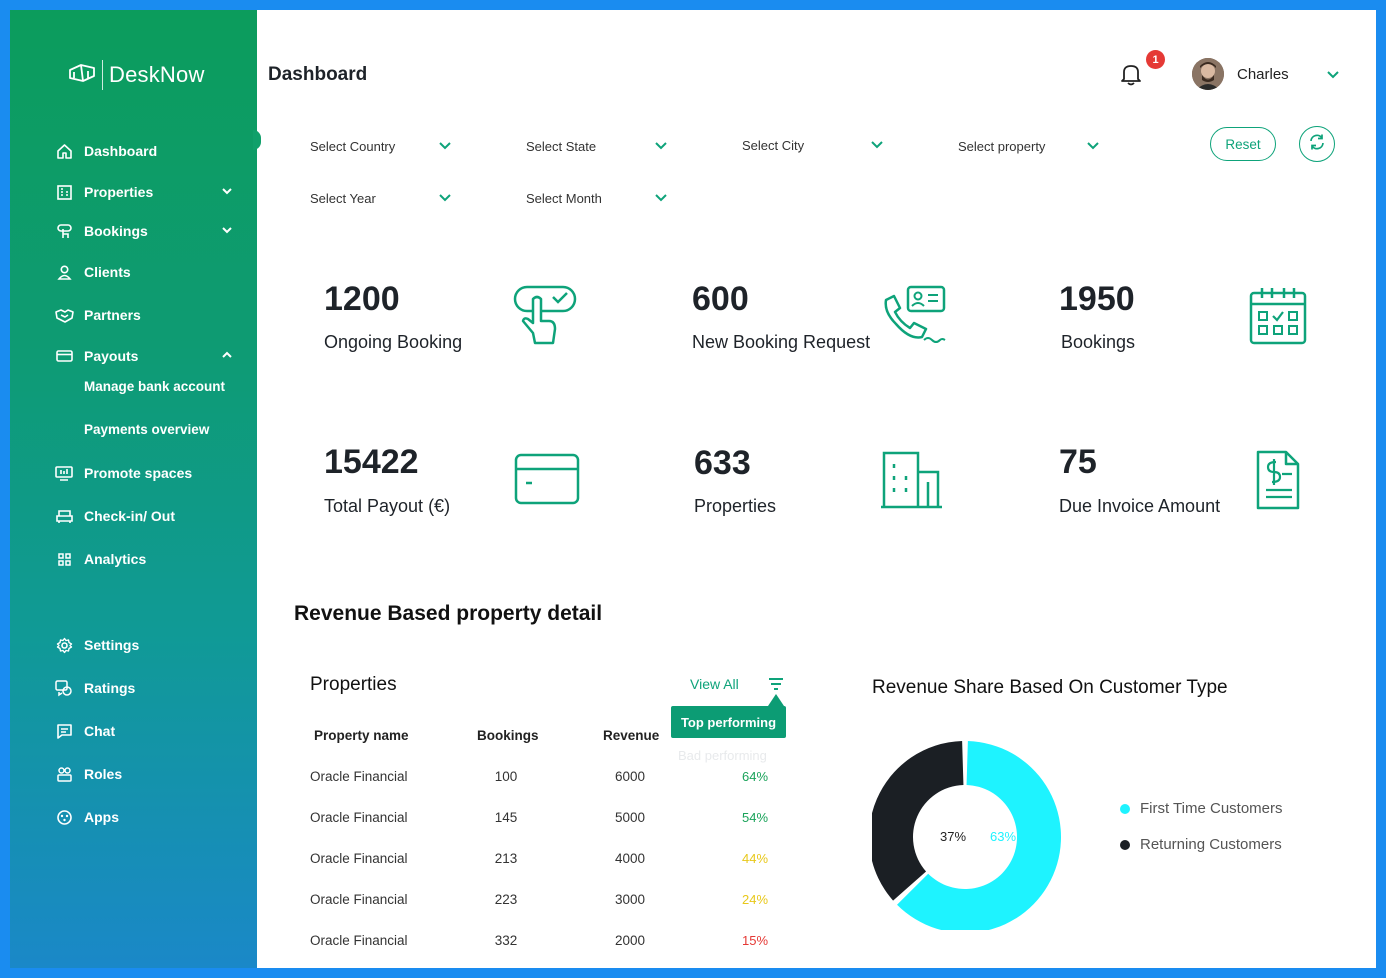 This screenshot has width=1386, height=978. I want to click on sidebar-item-properties: Properties, so click(144, 192).